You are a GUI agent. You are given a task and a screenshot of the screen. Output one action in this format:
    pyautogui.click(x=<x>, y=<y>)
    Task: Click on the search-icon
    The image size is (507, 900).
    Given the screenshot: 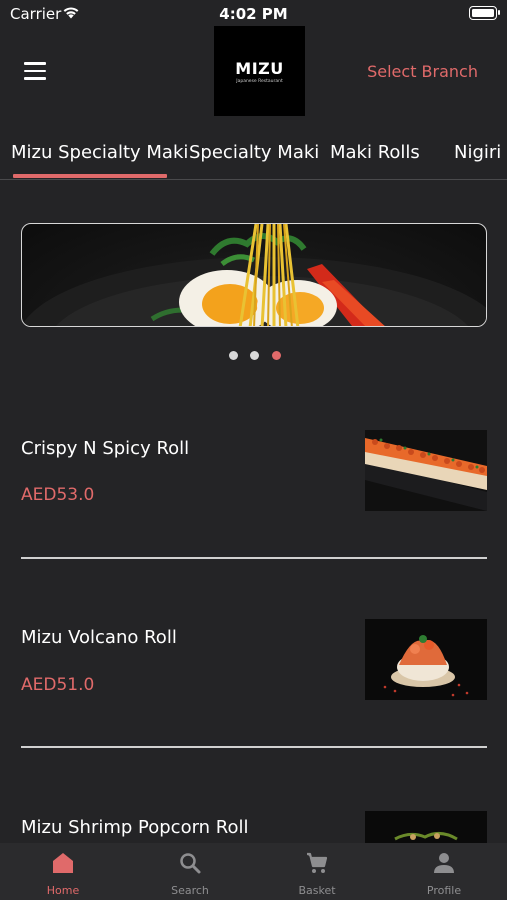 What is the action you would take?
    pyautogui.click(x=190, y=863)
    